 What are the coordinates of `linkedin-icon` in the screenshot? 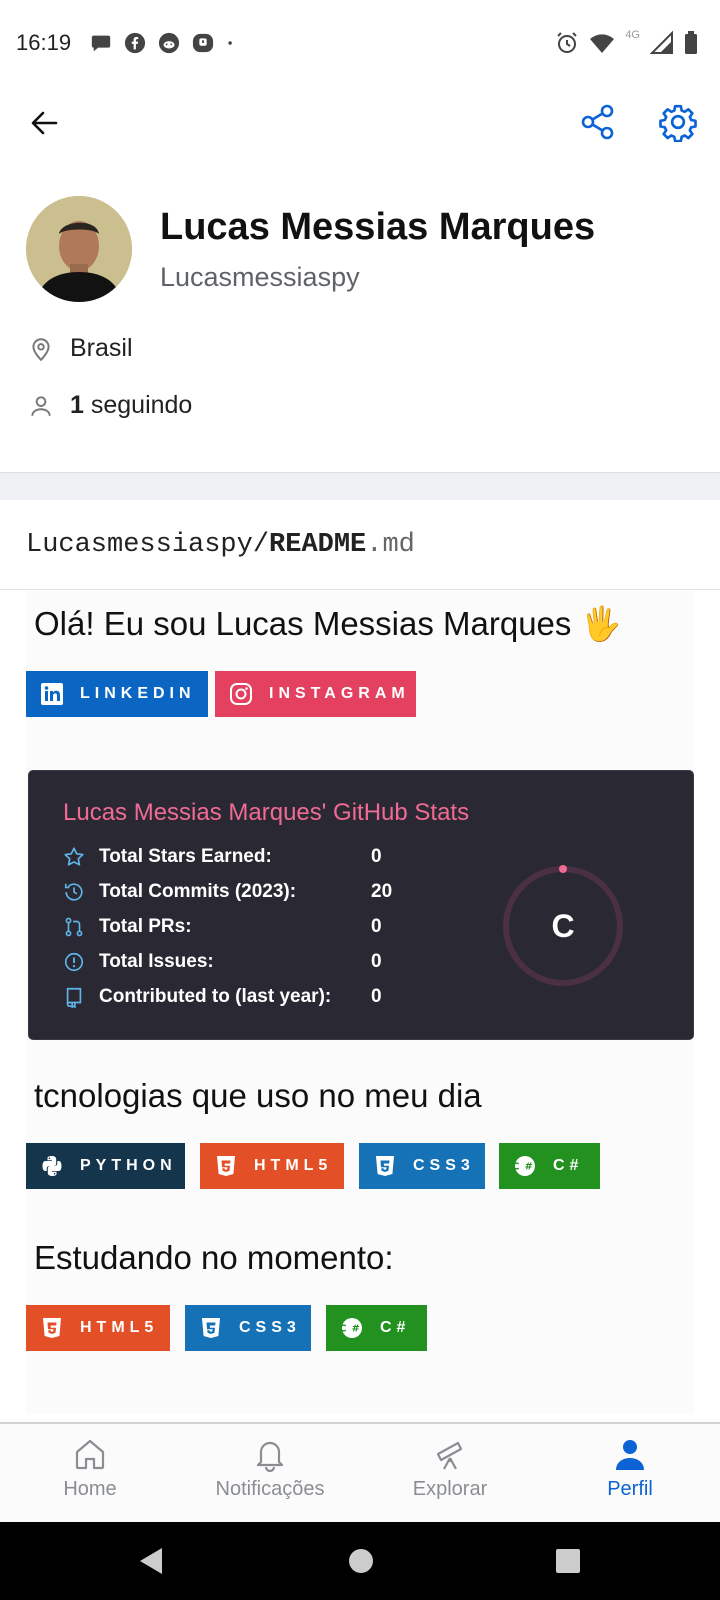 It's located at (52, 694).